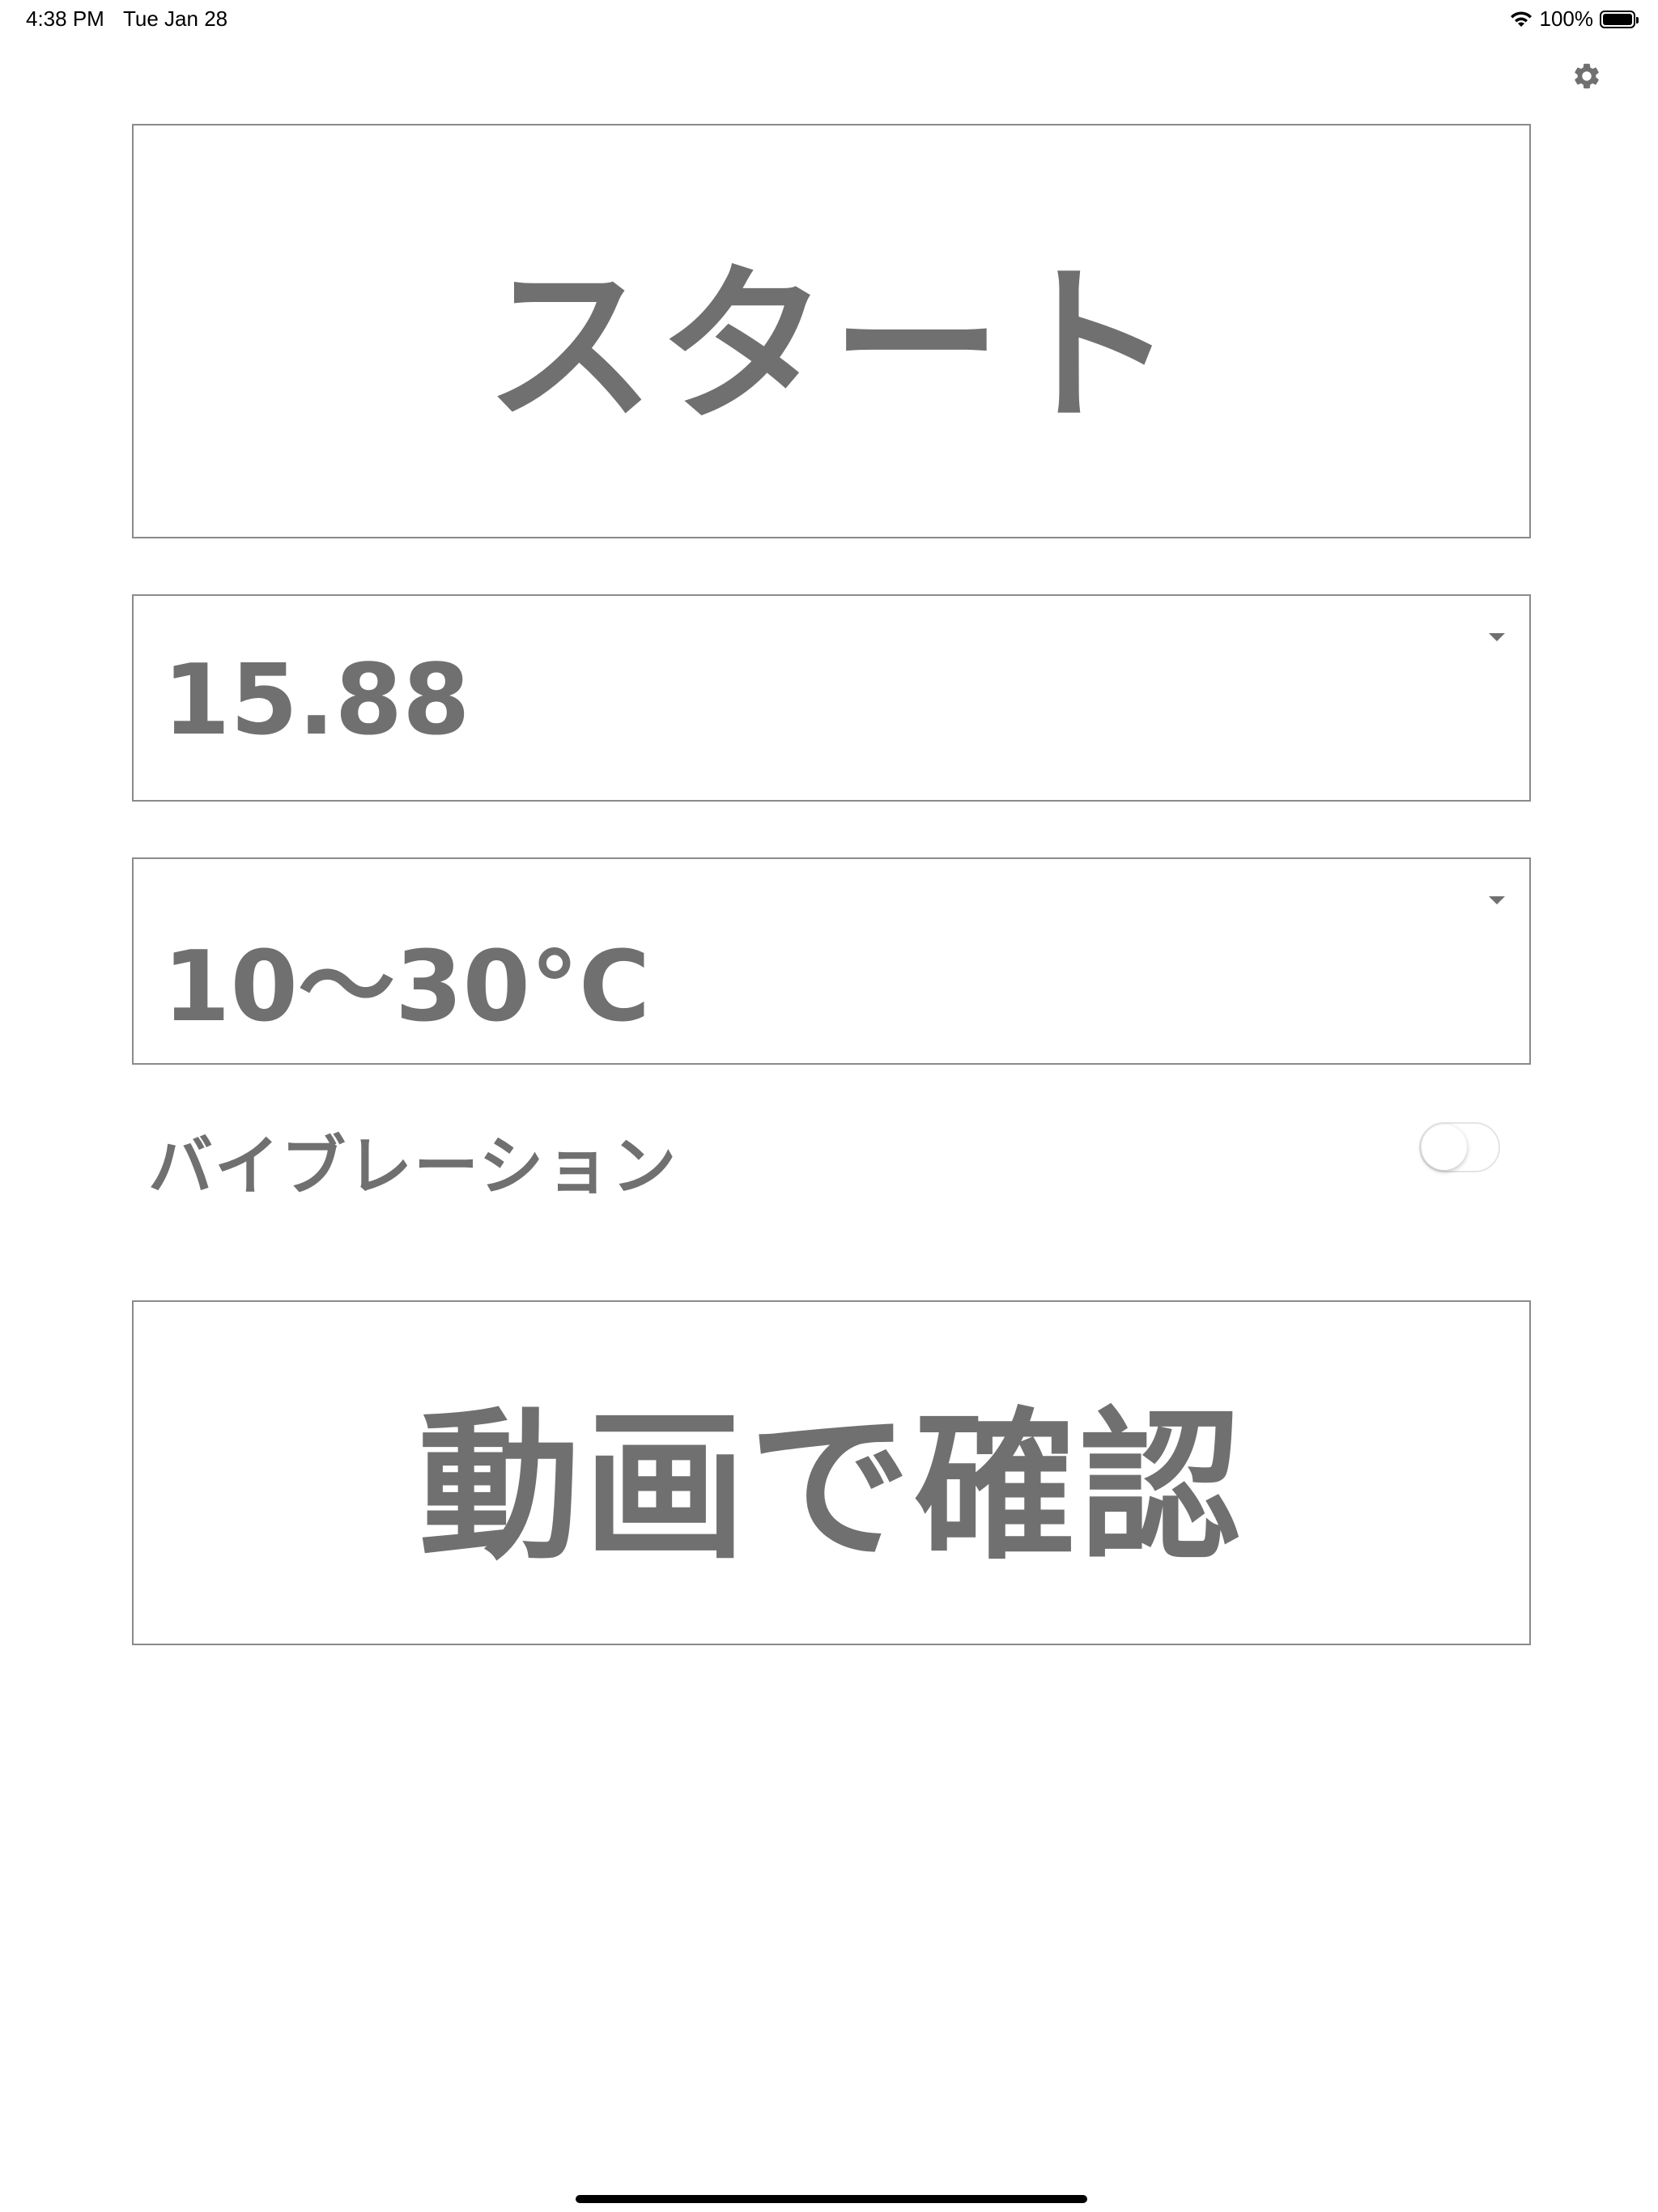  What do you see at coordinates (831, 1488) in the screenshot?
I see `video-confirm-button-label: 動画で確認` at bounding box center [831, 1488].